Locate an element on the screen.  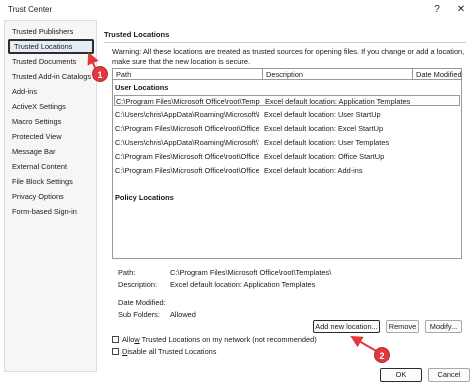
annotation-marker-1: 1 is located at coordinates (100, 74).